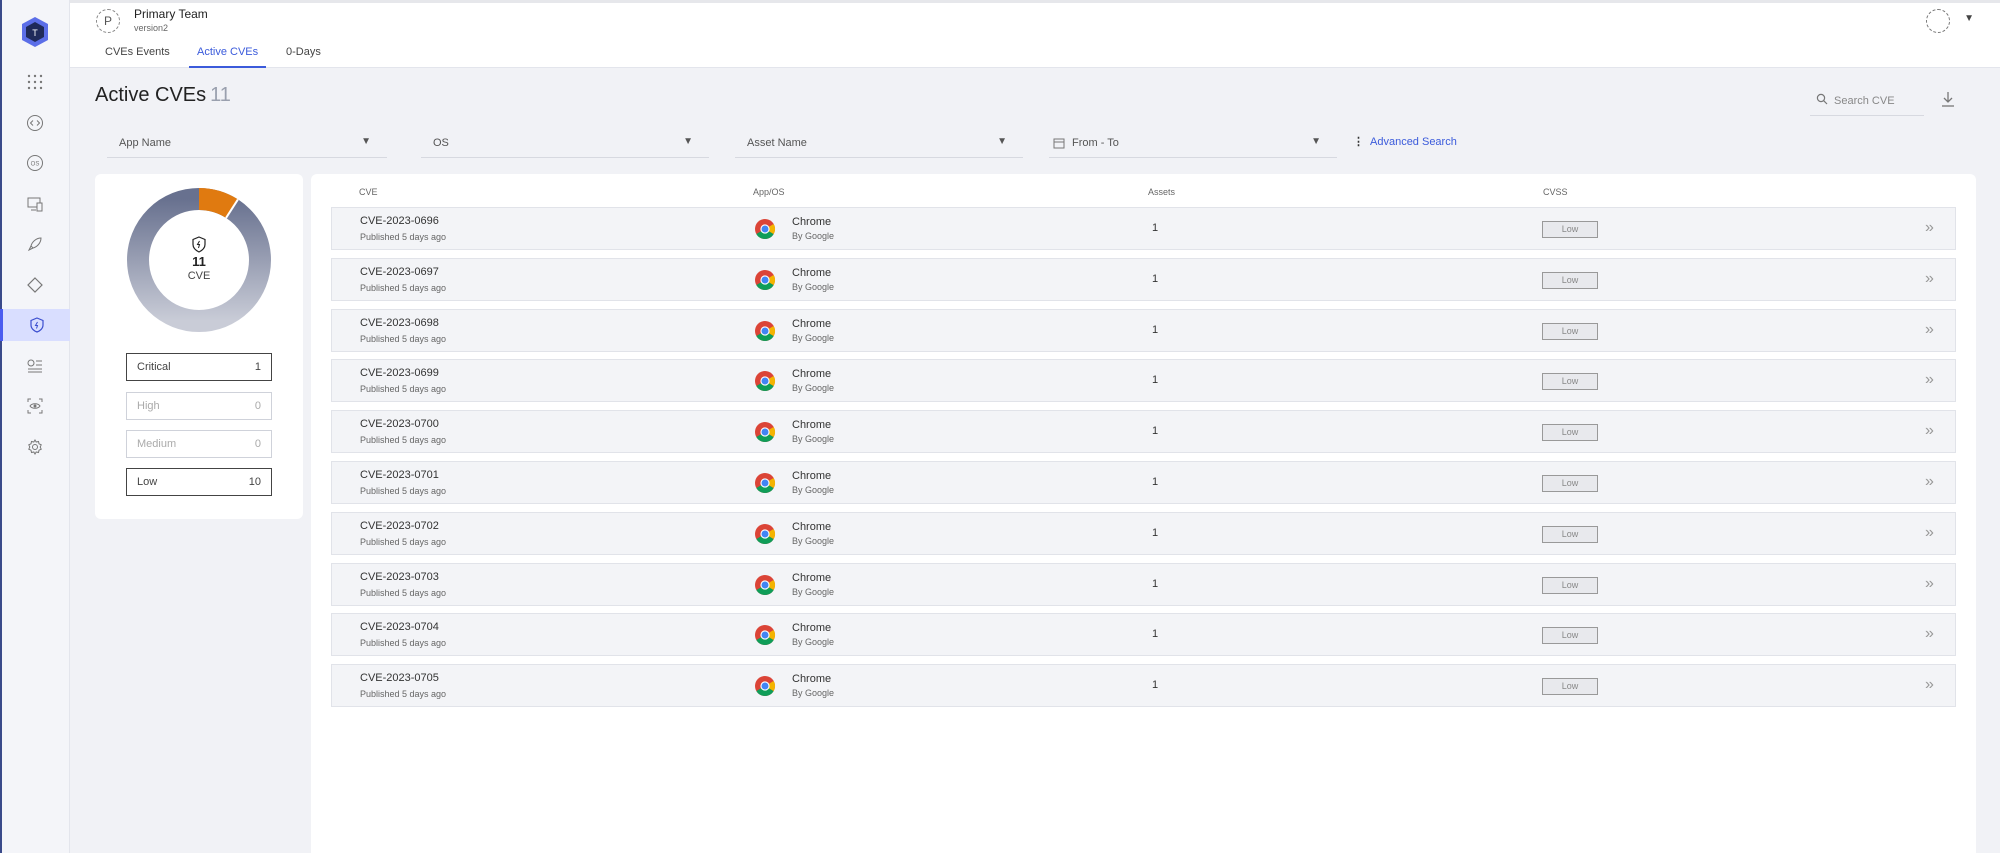 The image size is (2000, 853). I want to click on chevron-down-icon: ▼, so click(1969, 18).